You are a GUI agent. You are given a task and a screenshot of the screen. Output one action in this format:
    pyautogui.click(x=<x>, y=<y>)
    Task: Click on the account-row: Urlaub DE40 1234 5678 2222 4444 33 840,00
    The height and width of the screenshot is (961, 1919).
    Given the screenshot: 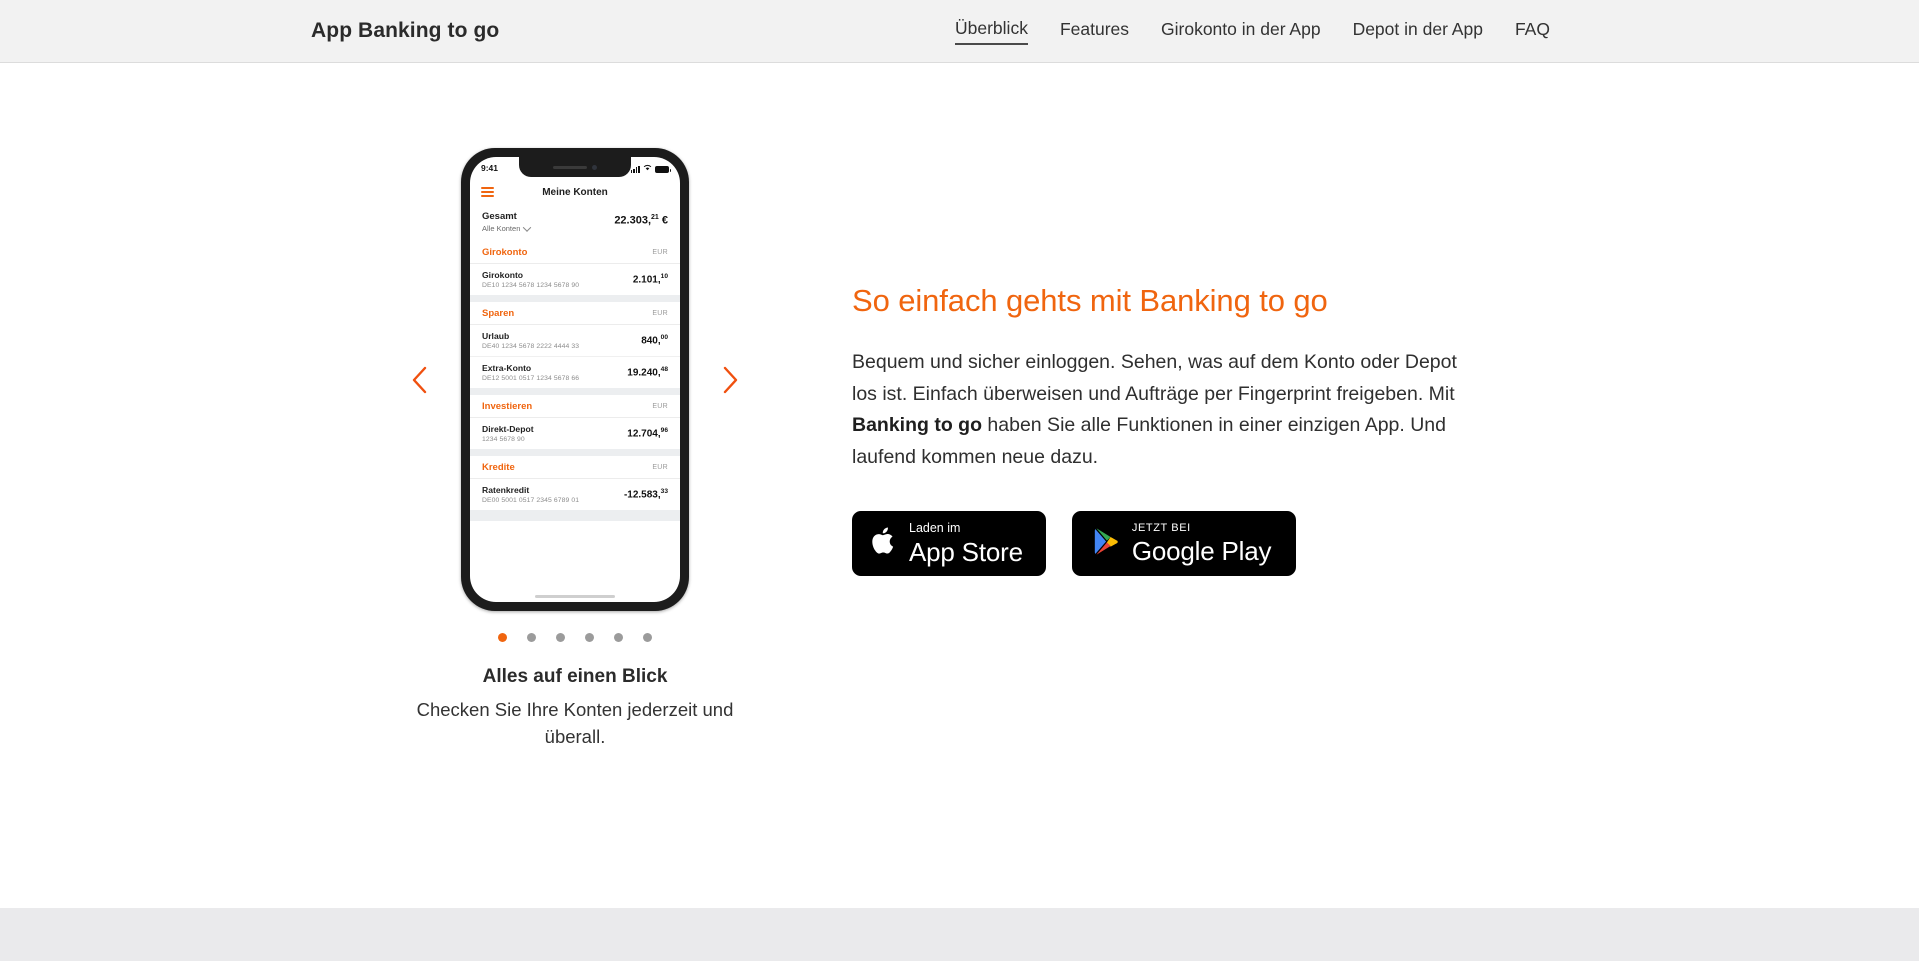 What is the action you would take?
    pyautogui.click(x=575, y=341)
    